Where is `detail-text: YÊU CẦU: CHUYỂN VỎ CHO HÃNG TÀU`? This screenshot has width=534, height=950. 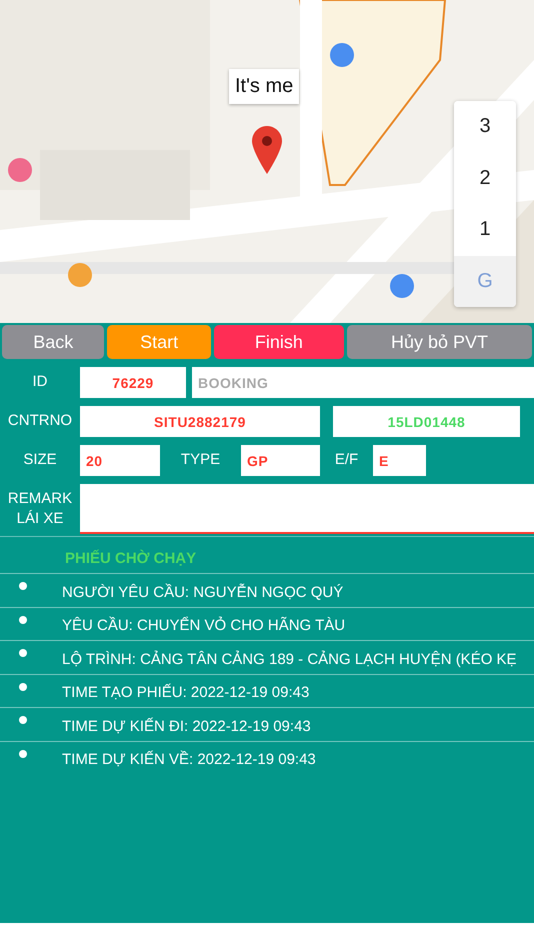
detail-text: YÊU CẦU: CHUYỂN VỎ CHO HÃNG TÀU is located at coordinates (204, 625).